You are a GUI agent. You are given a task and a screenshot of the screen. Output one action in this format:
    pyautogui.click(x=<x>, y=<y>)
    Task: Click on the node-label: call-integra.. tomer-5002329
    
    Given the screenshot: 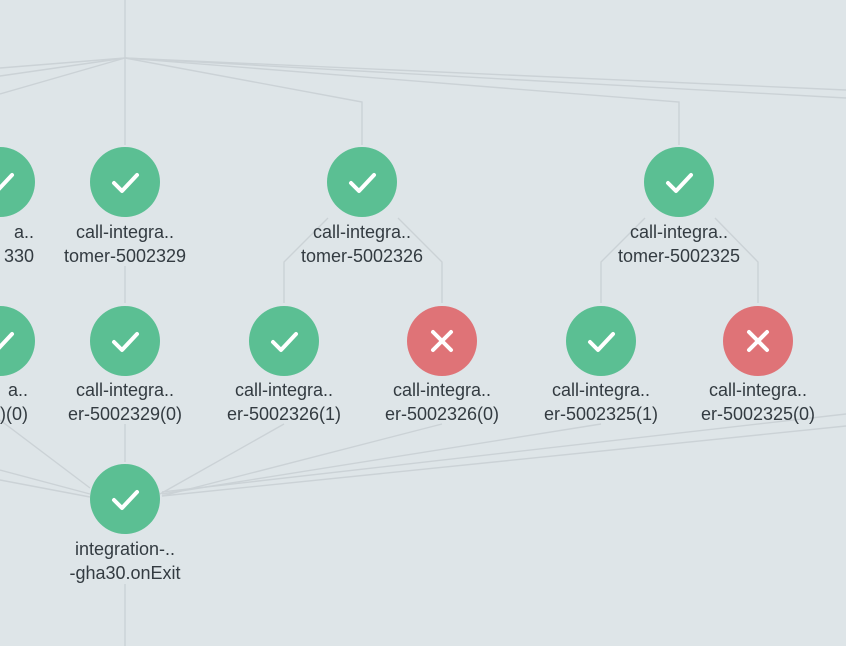 What is the action you would take?
    pyautogui.click(x=125, y=244)
    